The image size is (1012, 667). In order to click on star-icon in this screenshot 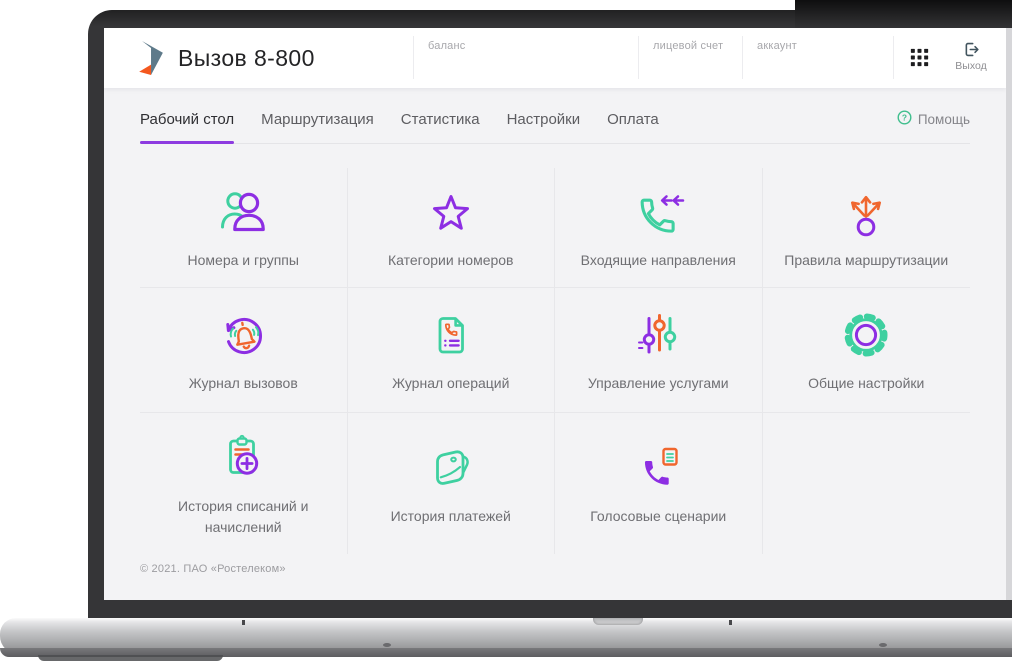, I will do `click(451, 212)`.